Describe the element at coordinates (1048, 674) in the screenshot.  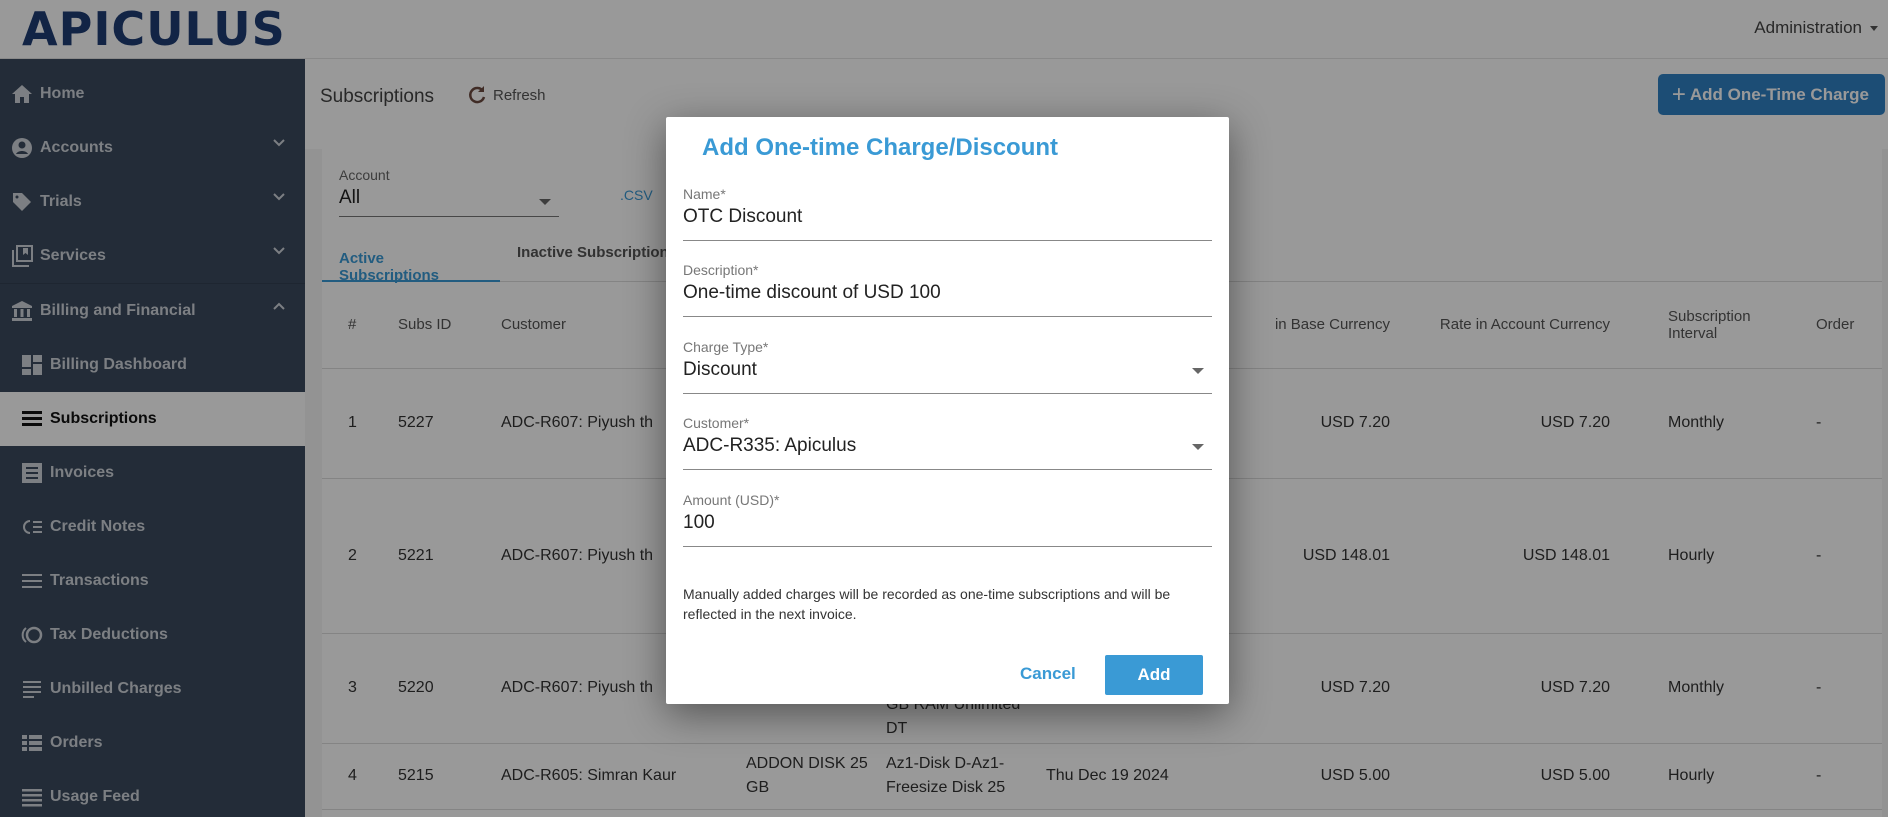
I see `cancel-button: Cancel` at that location.